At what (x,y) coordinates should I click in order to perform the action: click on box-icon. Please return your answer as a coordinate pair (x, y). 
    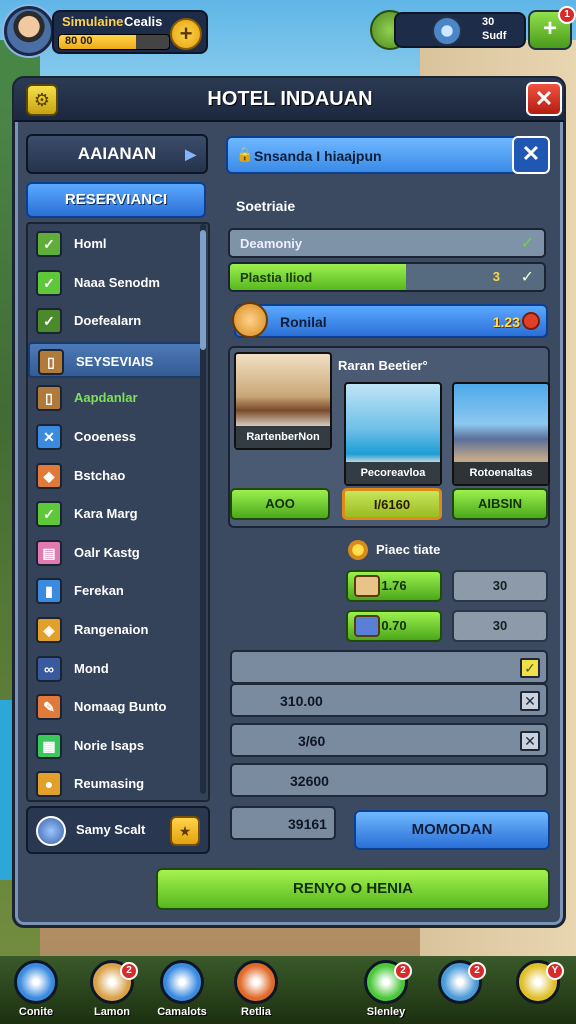
    Looking at the image, I should click on (367, 586).